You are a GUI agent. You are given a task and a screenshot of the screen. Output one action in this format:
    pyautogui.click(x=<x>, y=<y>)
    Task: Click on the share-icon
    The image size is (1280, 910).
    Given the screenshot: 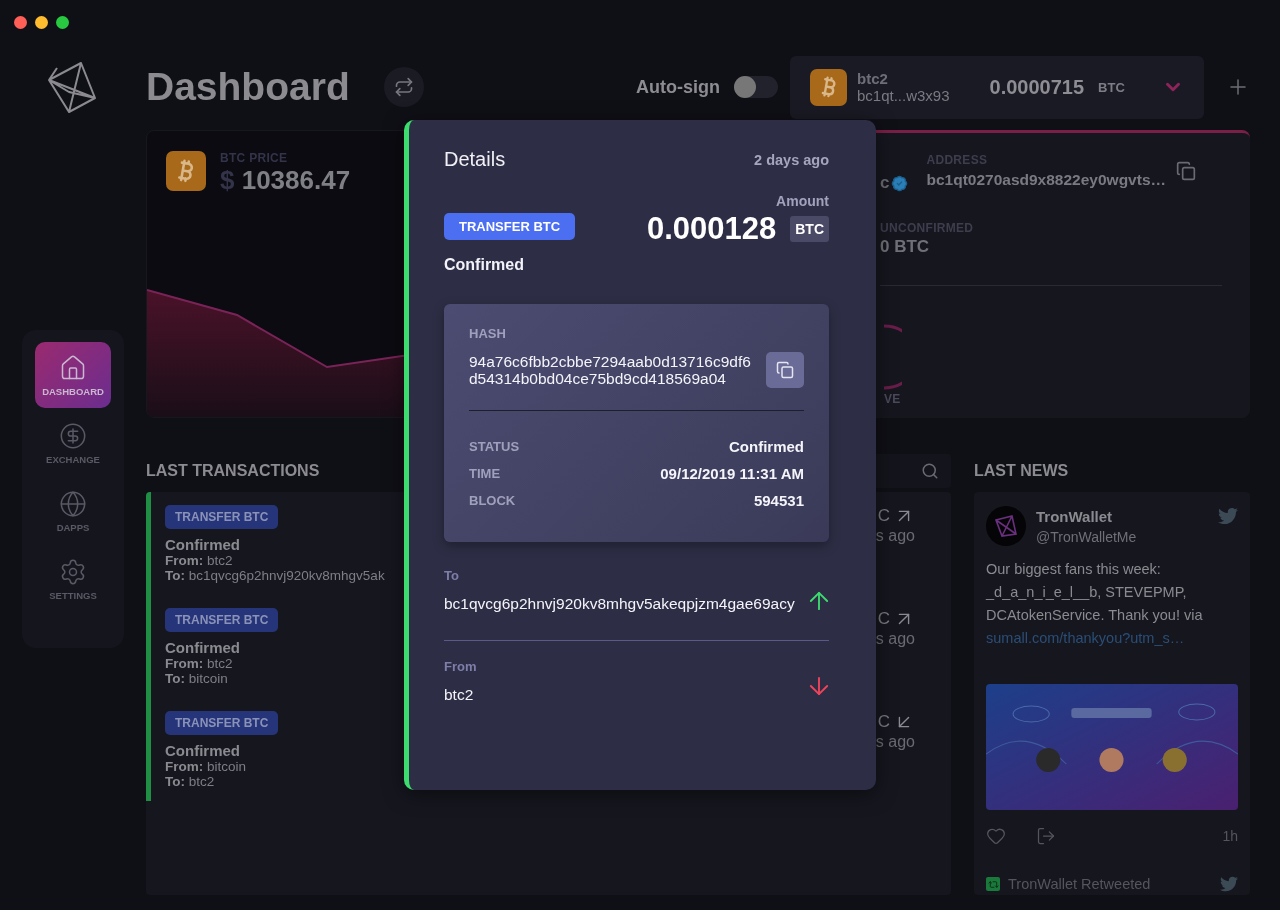 What is the action you would take?
    pyautogui.click(x=1046, y=836)
    